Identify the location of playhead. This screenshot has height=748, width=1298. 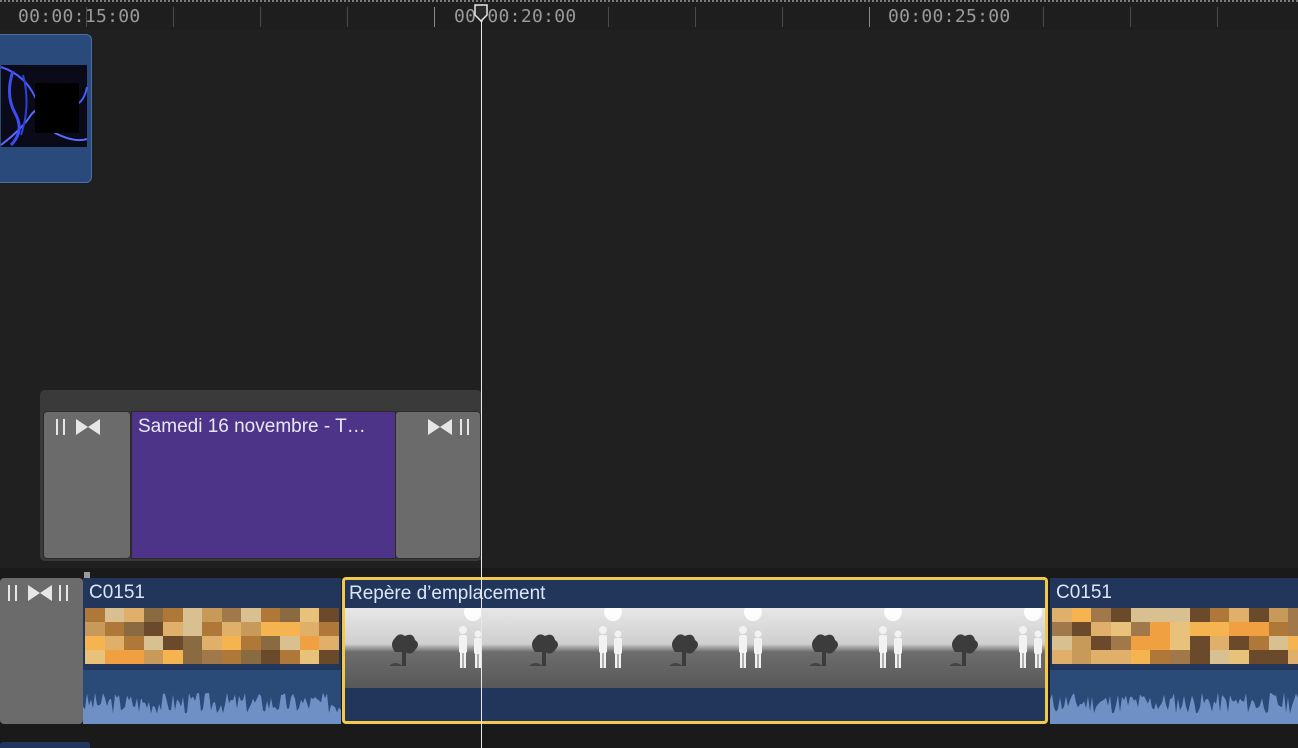
(481, 383).